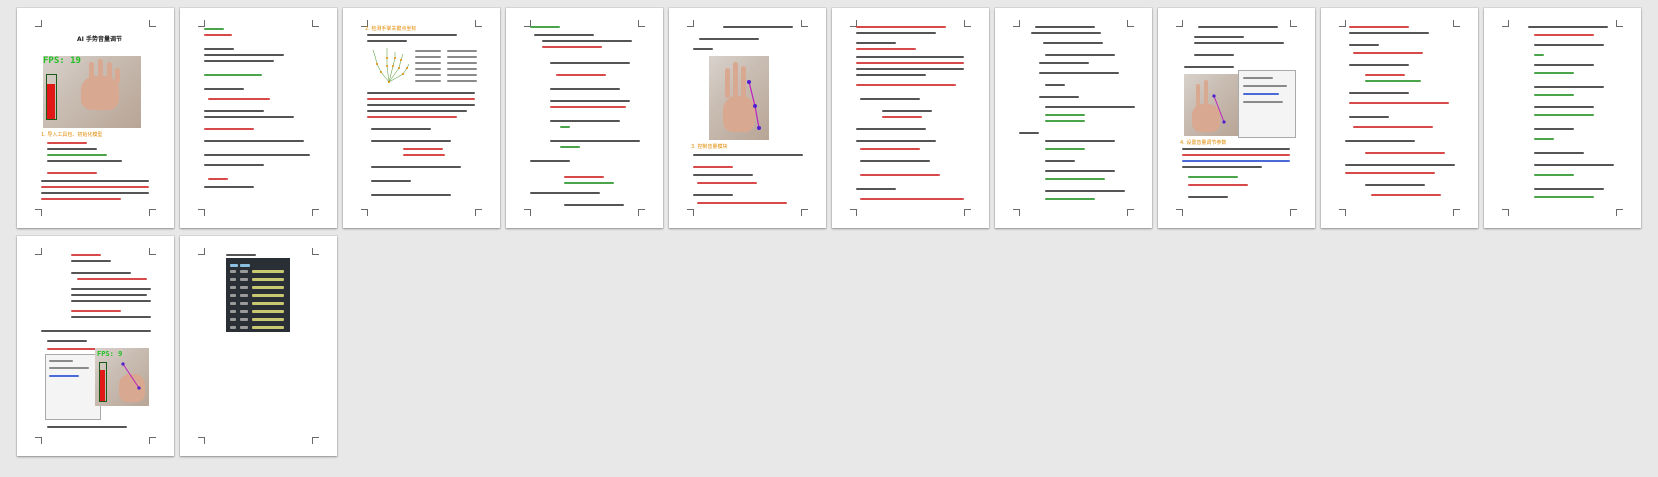 The image size is (1658, 477). What do you see at coordinates (1219, 109) in the screenshot?
I see `landmark-overlay` at bounding box center [1219, 109].